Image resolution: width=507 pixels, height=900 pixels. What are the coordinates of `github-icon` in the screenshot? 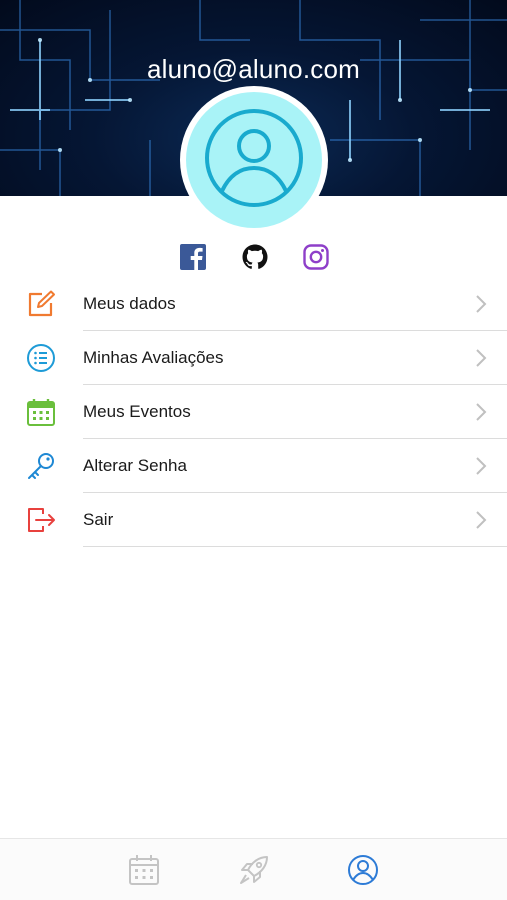 It's located at (255, 257).